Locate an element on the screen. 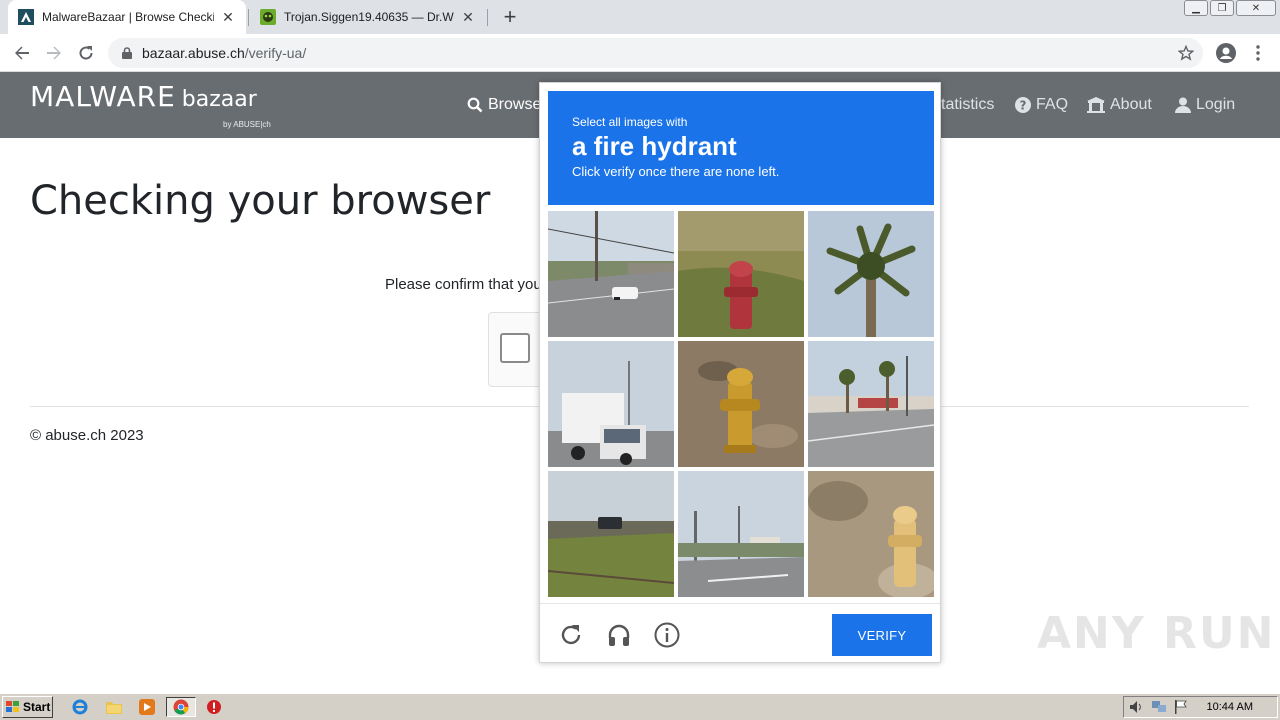 Image resolution: width=1280 pixels, height=720 pixels. nav-login-label: Login is located at coordinates (1216, 104).